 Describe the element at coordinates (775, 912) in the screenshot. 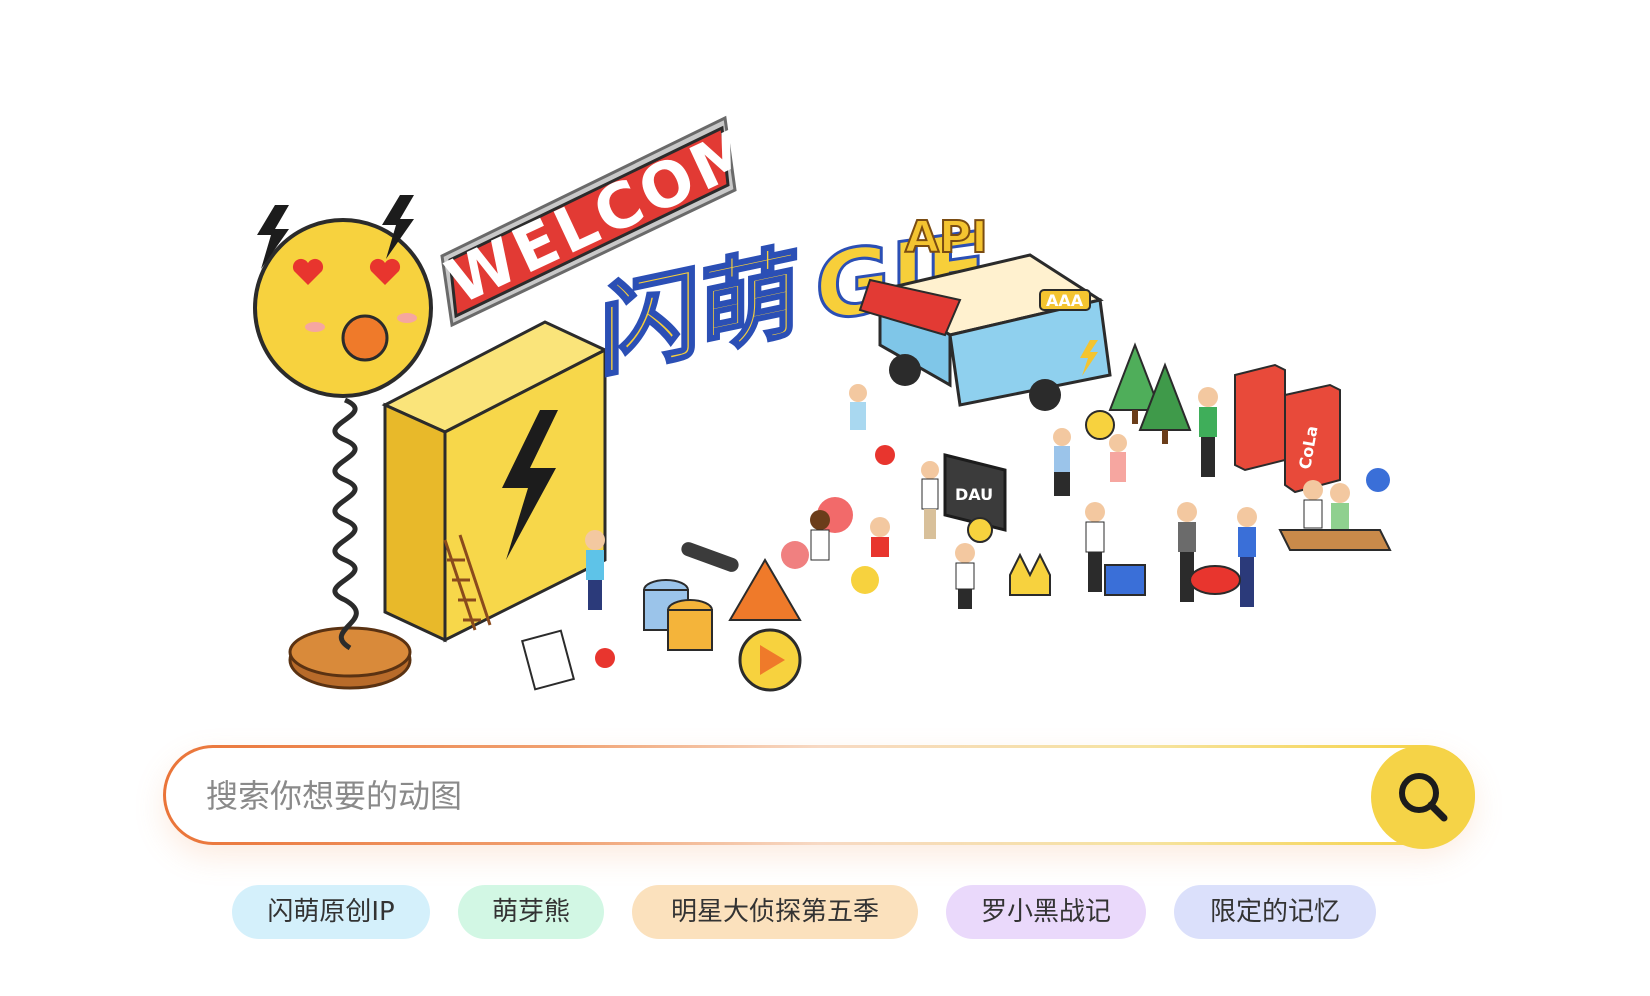

I see `tag-star-detective-s5: 明星大侦探第五季` at that location.